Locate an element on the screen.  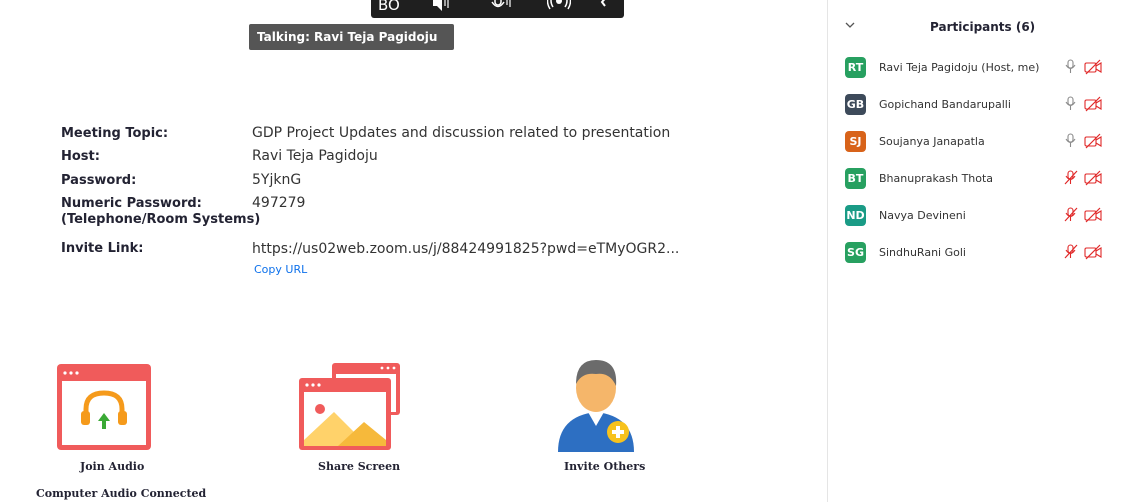
participant-name: SindhuRani Goli is located at coordinates (922, 252).